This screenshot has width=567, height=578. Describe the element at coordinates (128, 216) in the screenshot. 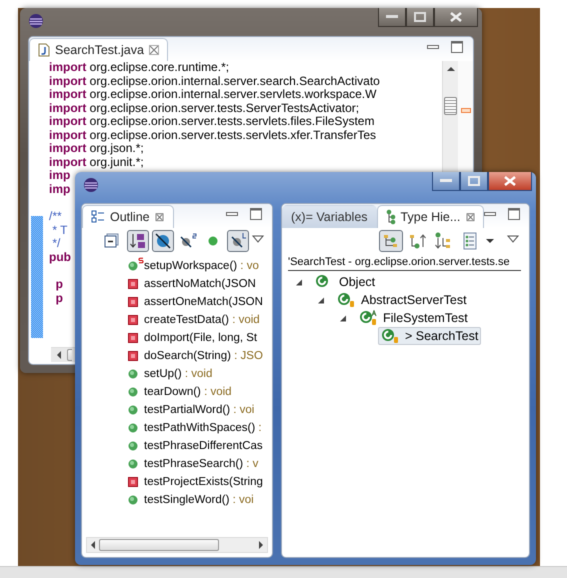

I see `outline-tab: Outline ⊠` at that location.